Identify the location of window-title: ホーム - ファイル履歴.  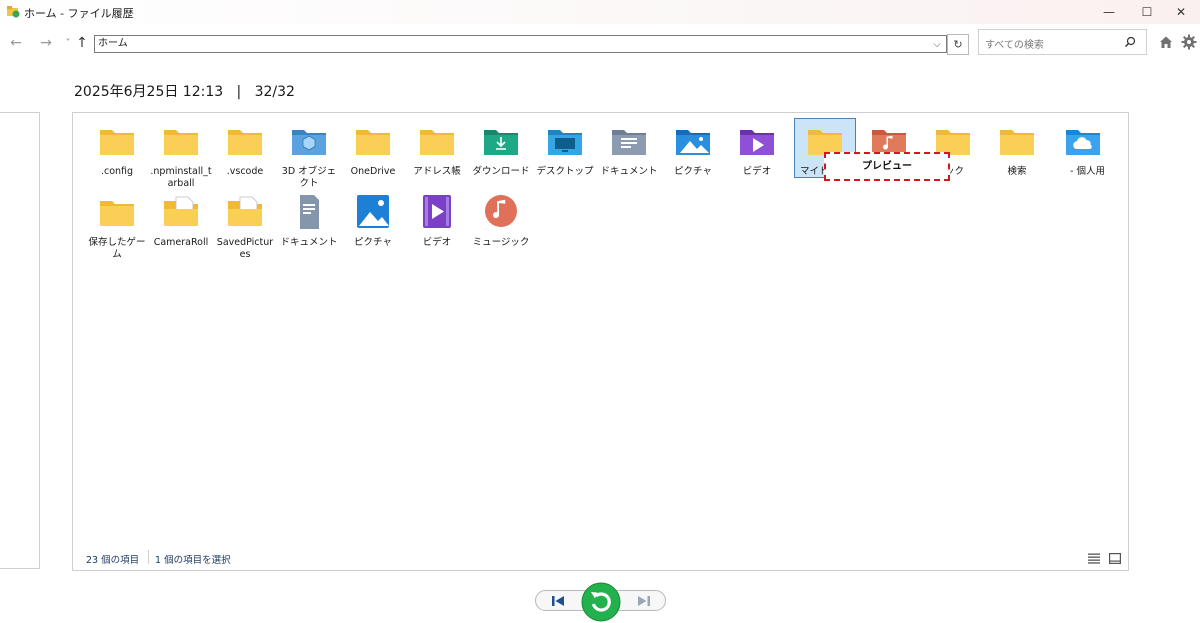
(79, 13).